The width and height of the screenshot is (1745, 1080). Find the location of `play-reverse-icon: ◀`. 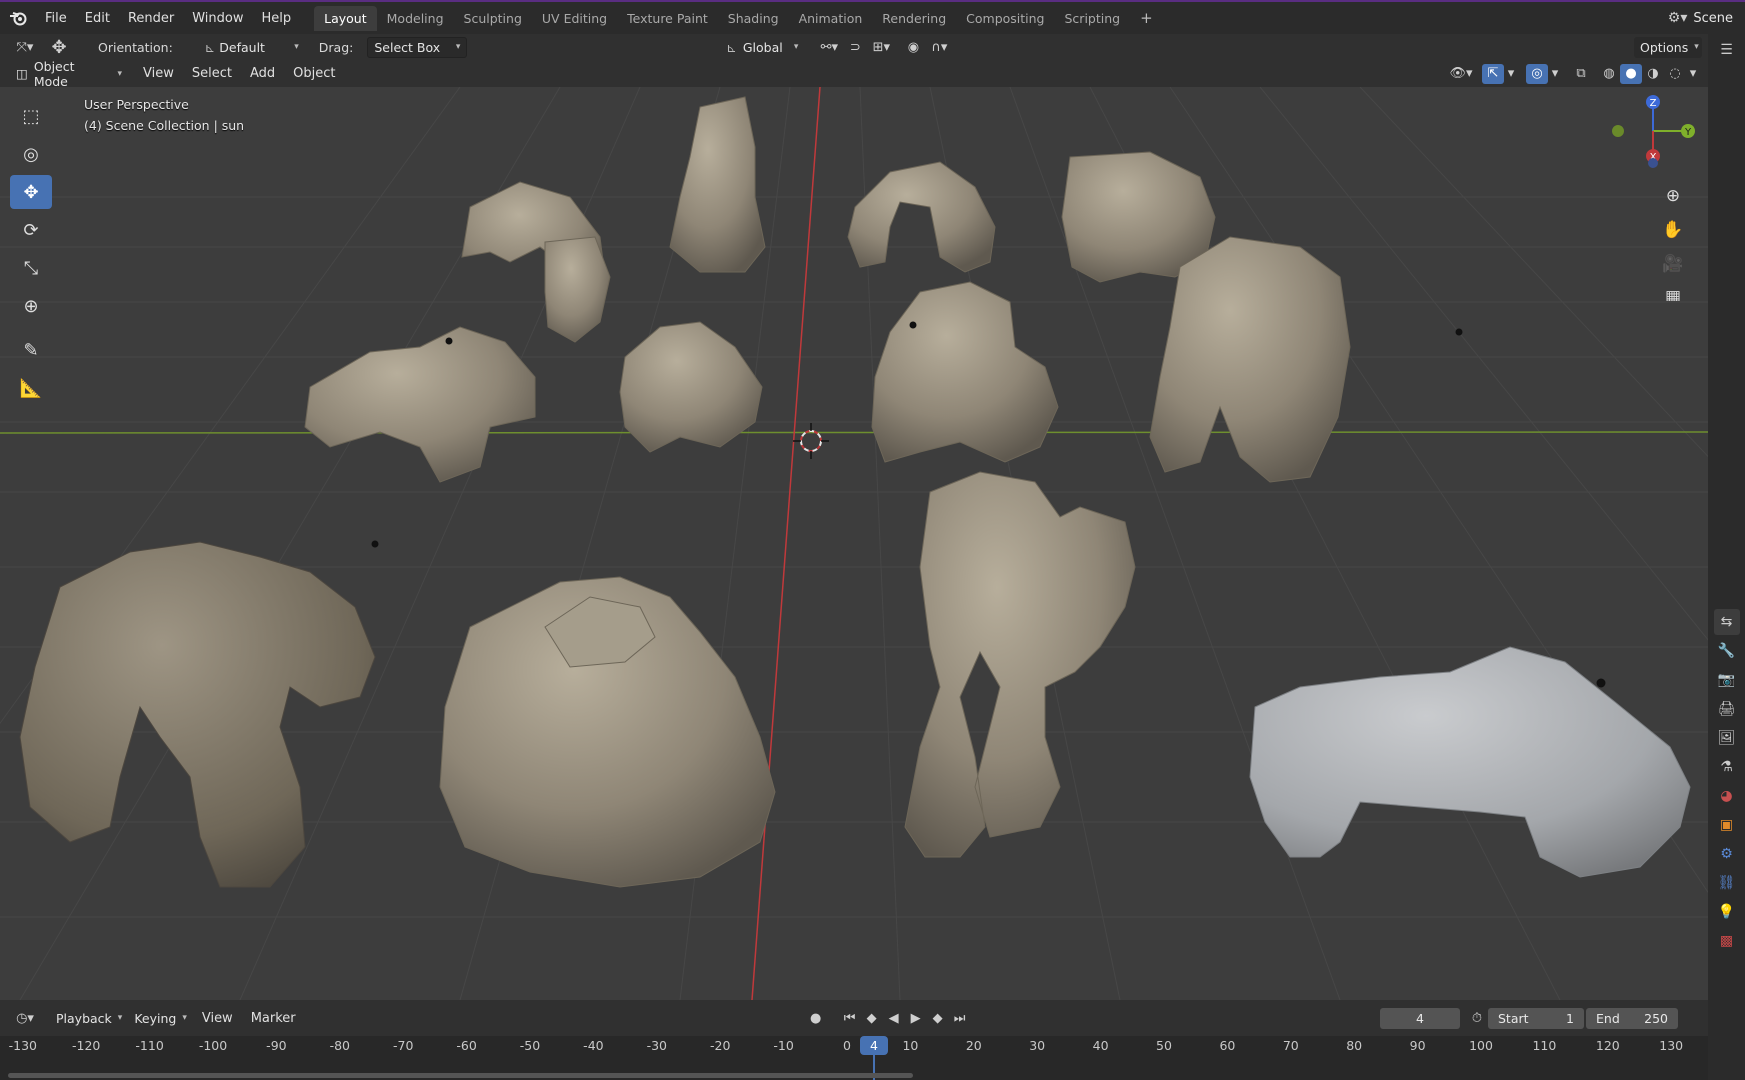

play-reverse-icon: ◀ is located at coordinates (894, 1018).